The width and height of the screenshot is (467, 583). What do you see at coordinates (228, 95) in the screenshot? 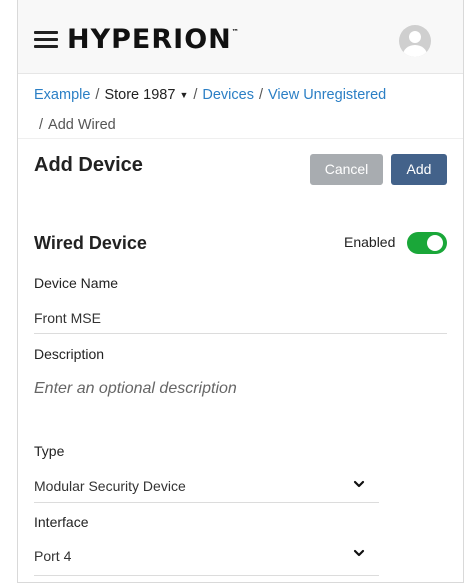
I see `breadcrumb-devices: Devices` at bounding box center [228, 95].